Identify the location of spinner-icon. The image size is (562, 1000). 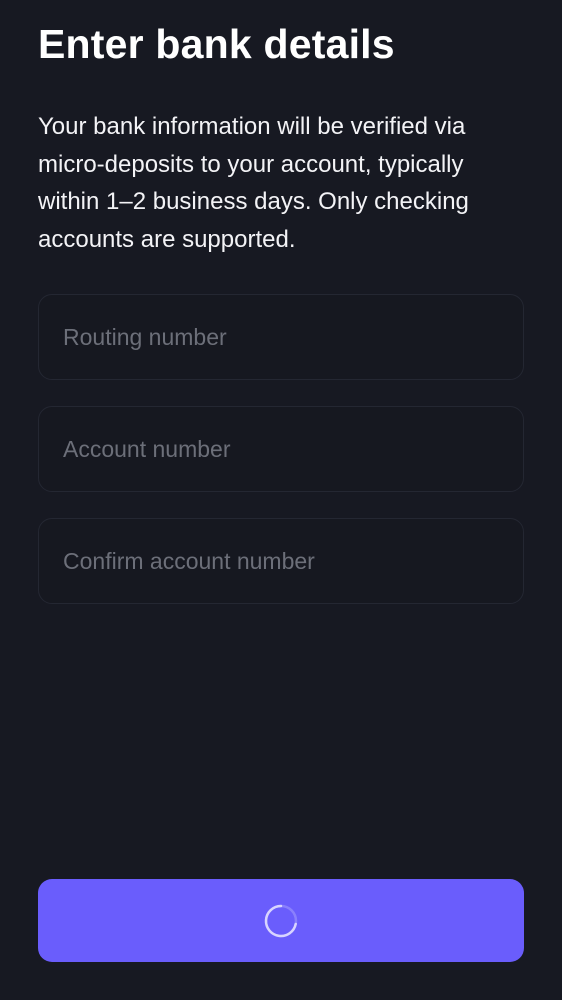
(281, 920).